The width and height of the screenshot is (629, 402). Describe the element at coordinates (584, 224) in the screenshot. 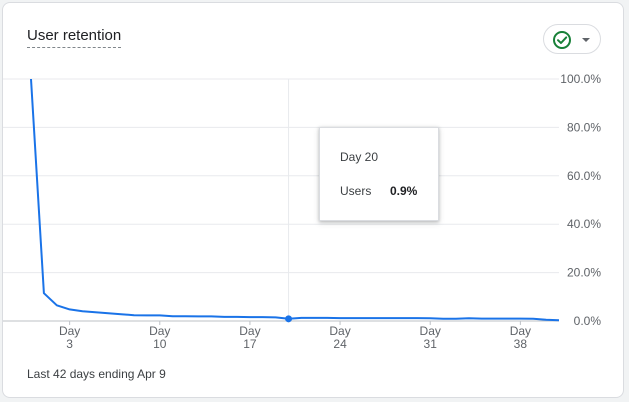

I see `y-tick-label: 40.0%` at that location.